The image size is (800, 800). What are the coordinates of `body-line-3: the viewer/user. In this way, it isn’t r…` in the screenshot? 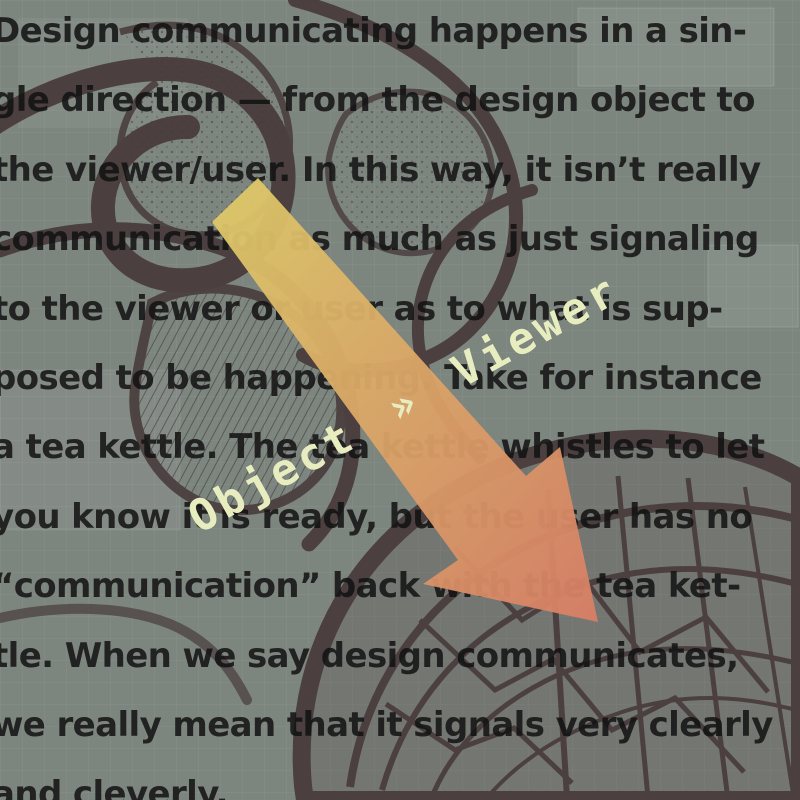 It's located at (380, 169).